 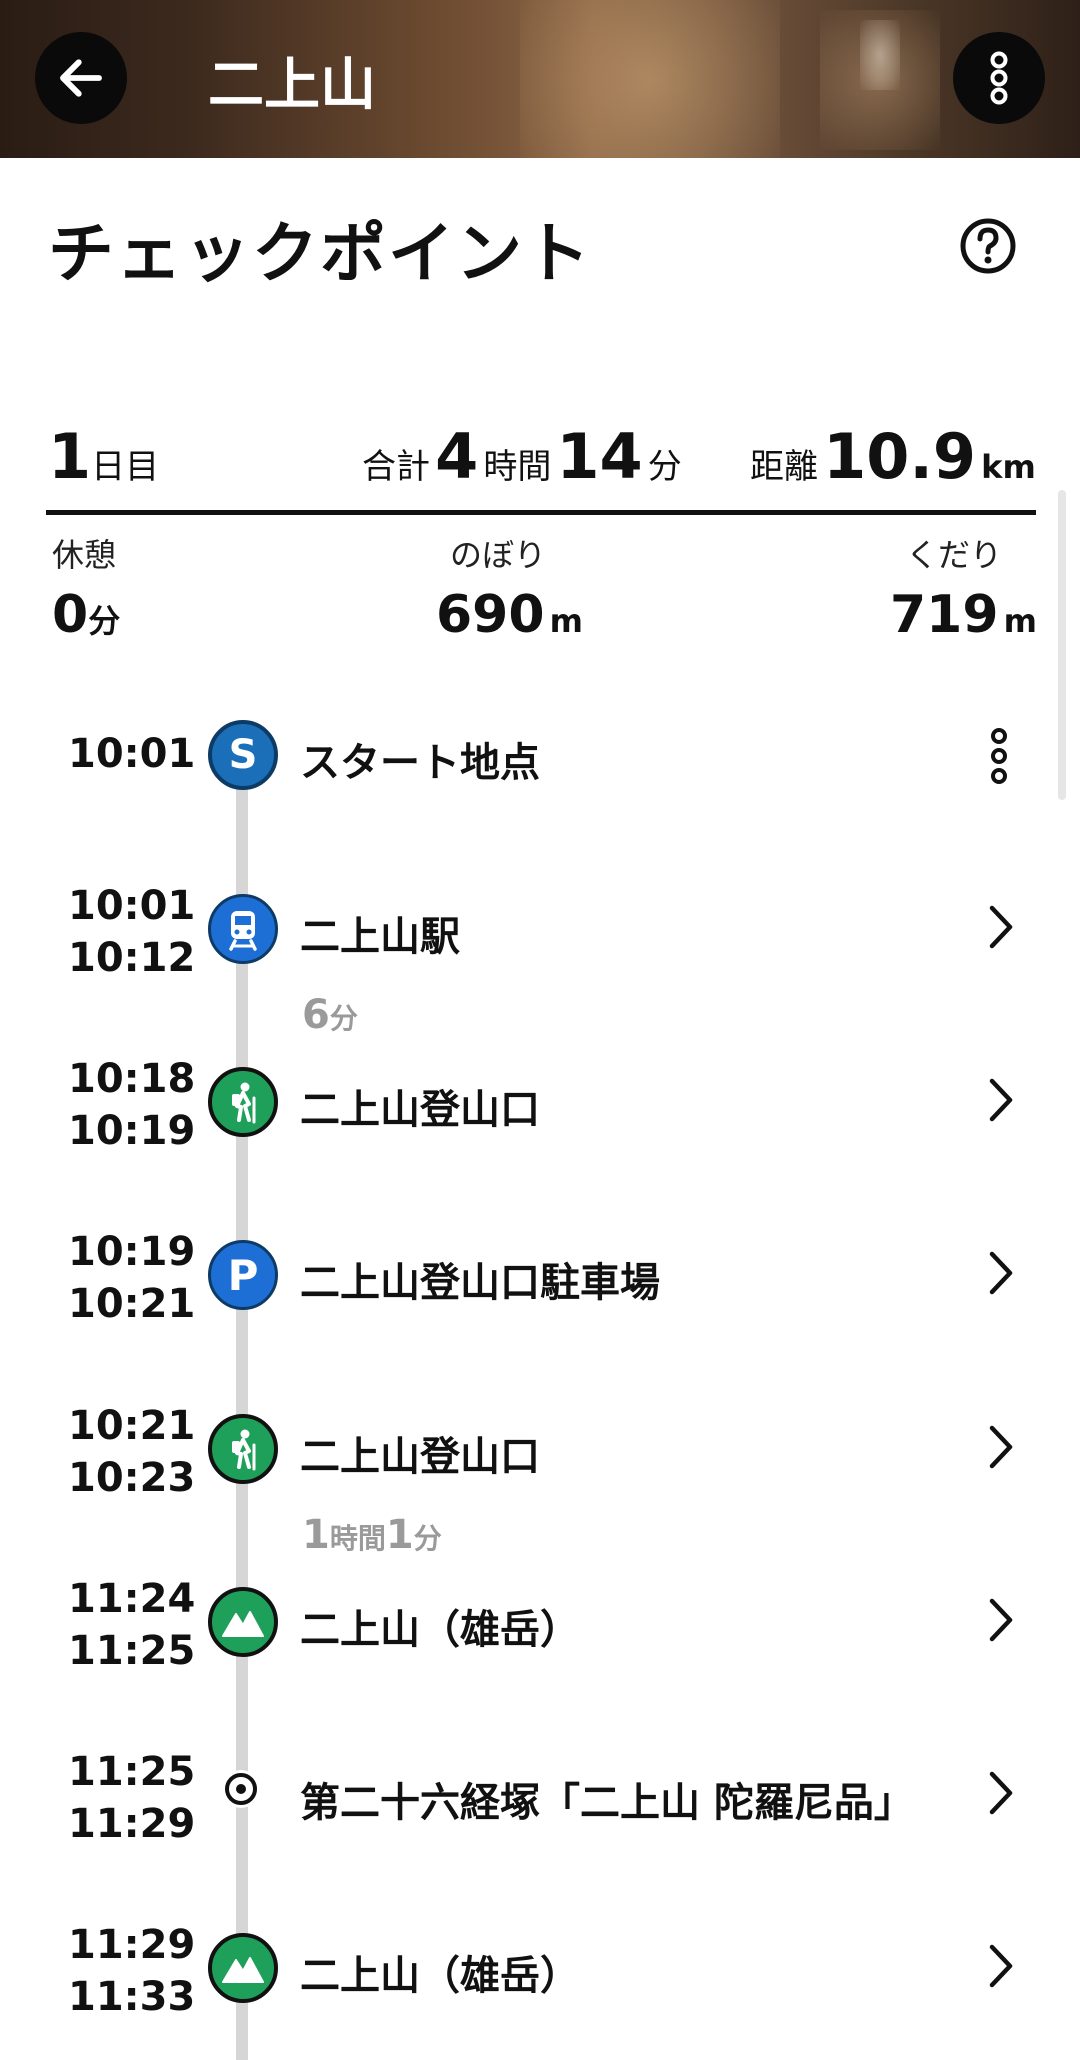 What do you see at coordinates (132, 1478) in the screenshot?
I see `depart-time: 10:23` at bounding box center [132, 1478].